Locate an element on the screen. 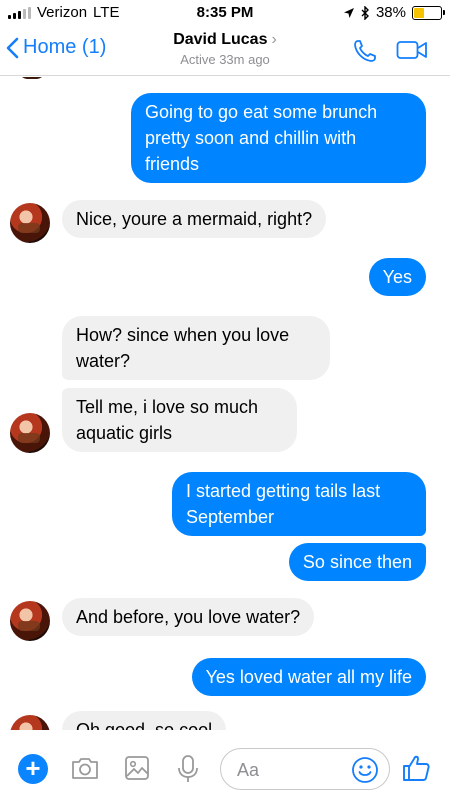  message-bubble-outgoing: Yes loved water all my life is located at coordinates (308, 677).